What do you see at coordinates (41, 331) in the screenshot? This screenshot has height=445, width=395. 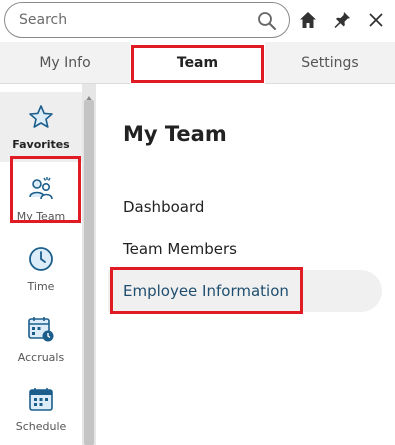 I see `calendar-clock-icon` at bounding box center [41, 331].